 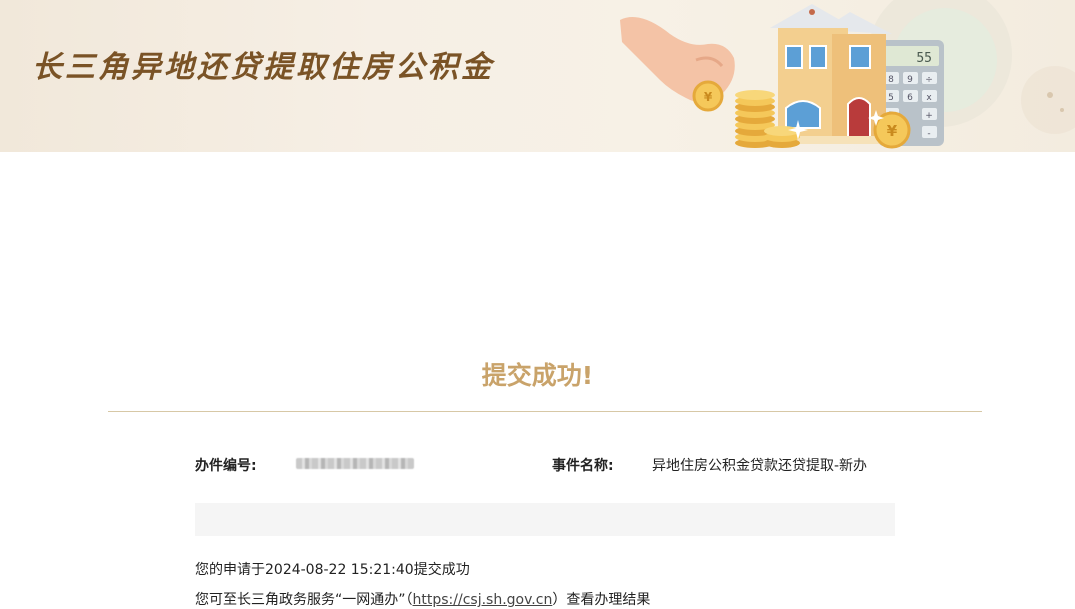 What do you see at coordinates (304, 600) in the screenshot?
I see `result-query-prefix: 您可至长三角政务服务“一网通办”（` at bounding box center [304, 600].